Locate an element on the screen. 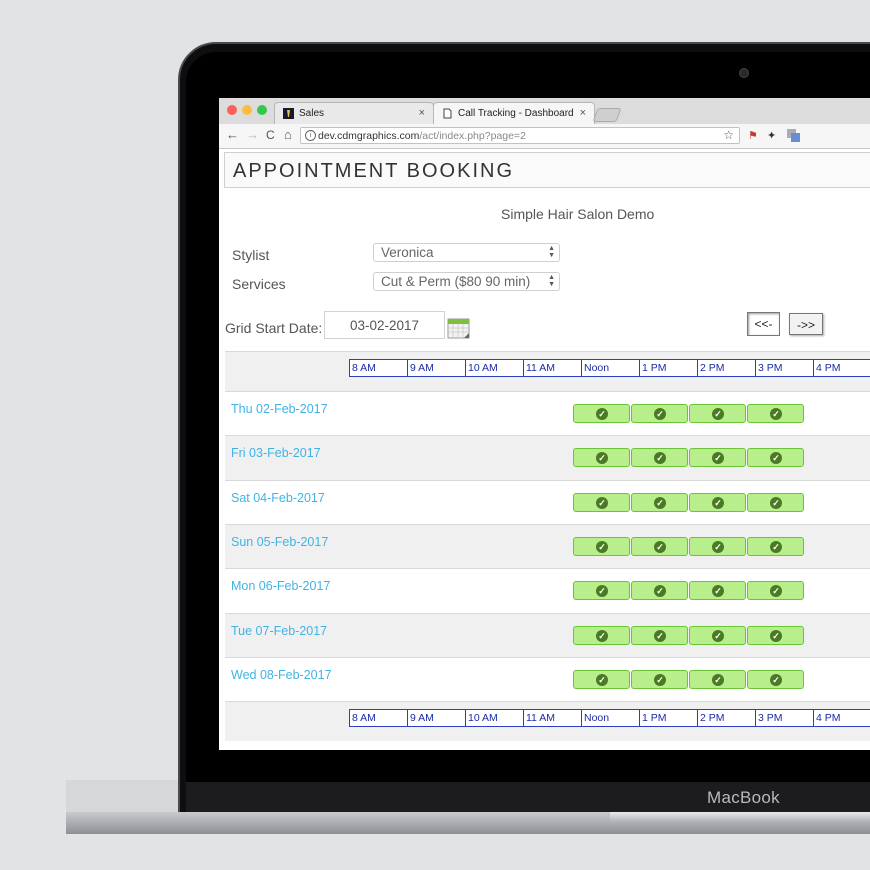 This screenshot has height=870, width=870. extension-pin-icon: ✦ is located at coordinates (771, 135).